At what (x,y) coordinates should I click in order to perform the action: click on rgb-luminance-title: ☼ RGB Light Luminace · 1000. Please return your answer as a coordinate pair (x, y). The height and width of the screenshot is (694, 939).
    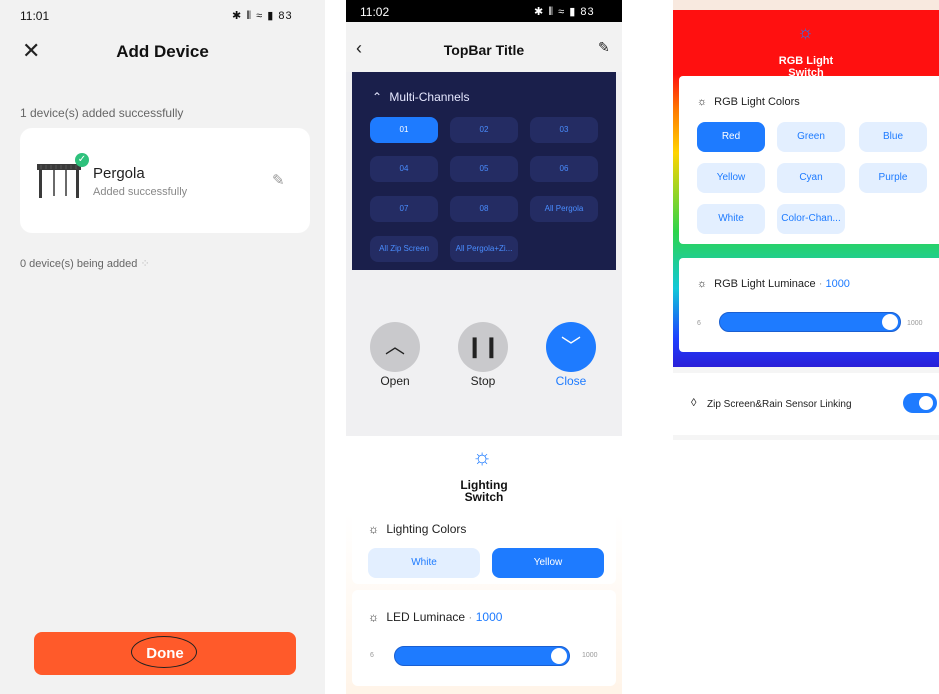
    Looking at the image, I should click on (773, 284).